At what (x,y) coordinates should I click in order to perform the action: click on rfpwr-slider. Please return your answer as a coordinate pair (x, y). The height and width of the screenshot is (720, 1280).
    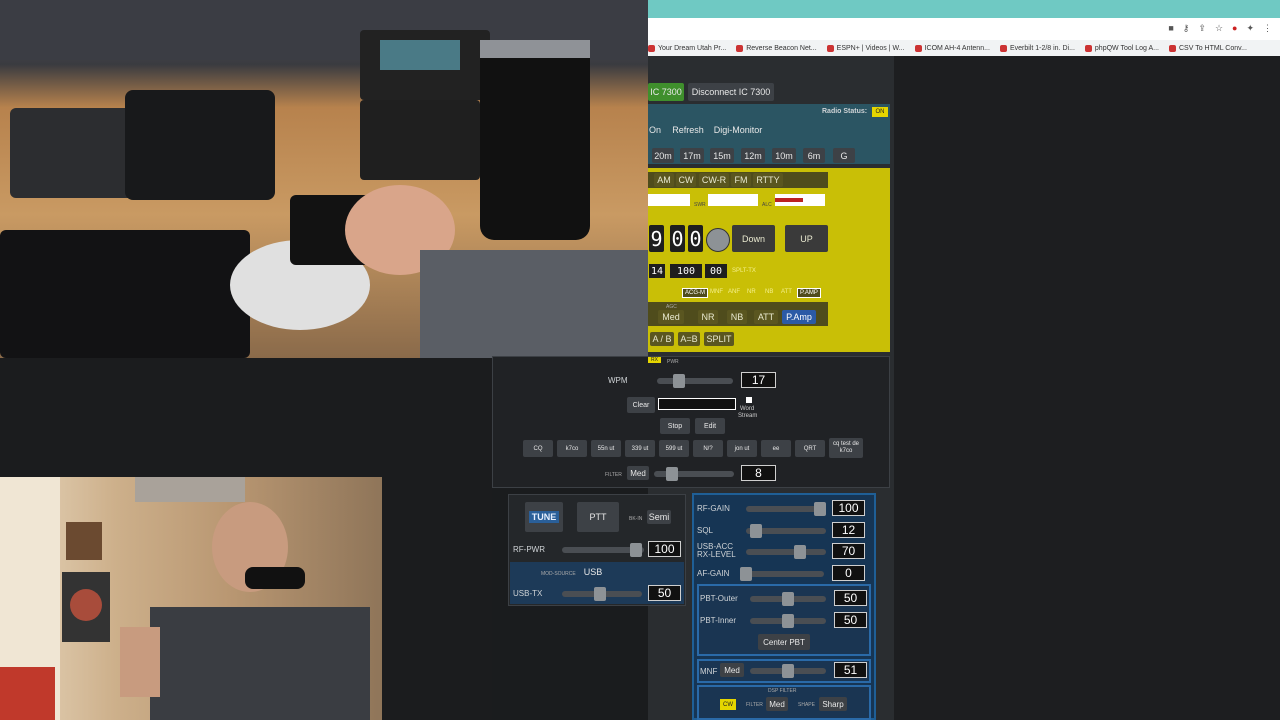
    Looking at the image, I should click on (603, 550).